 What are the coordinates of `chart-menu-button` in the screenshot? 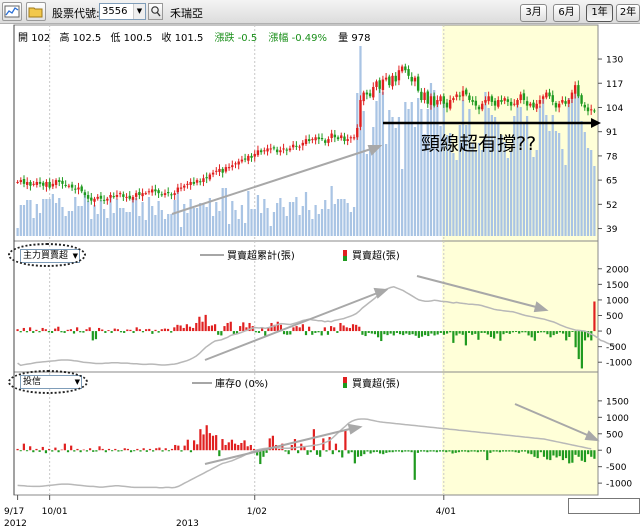 It's located at (12, 11).